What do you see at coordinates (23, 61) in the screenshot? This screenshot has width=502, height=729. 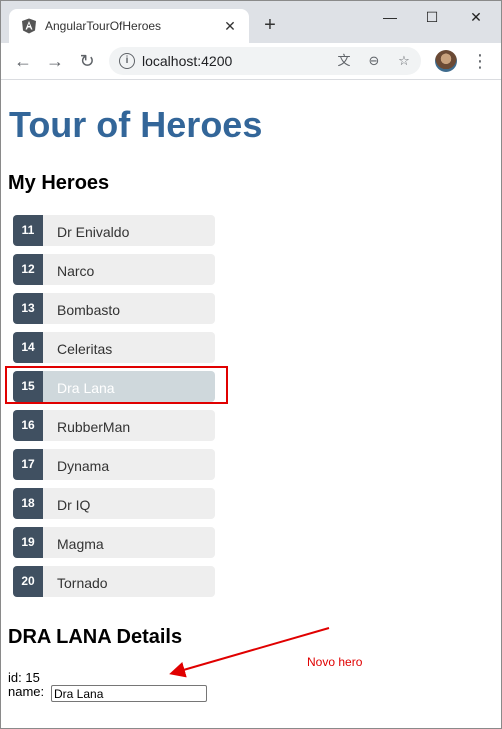 I see `back-arrow-icon: ←` at bounding box center [23, 61].